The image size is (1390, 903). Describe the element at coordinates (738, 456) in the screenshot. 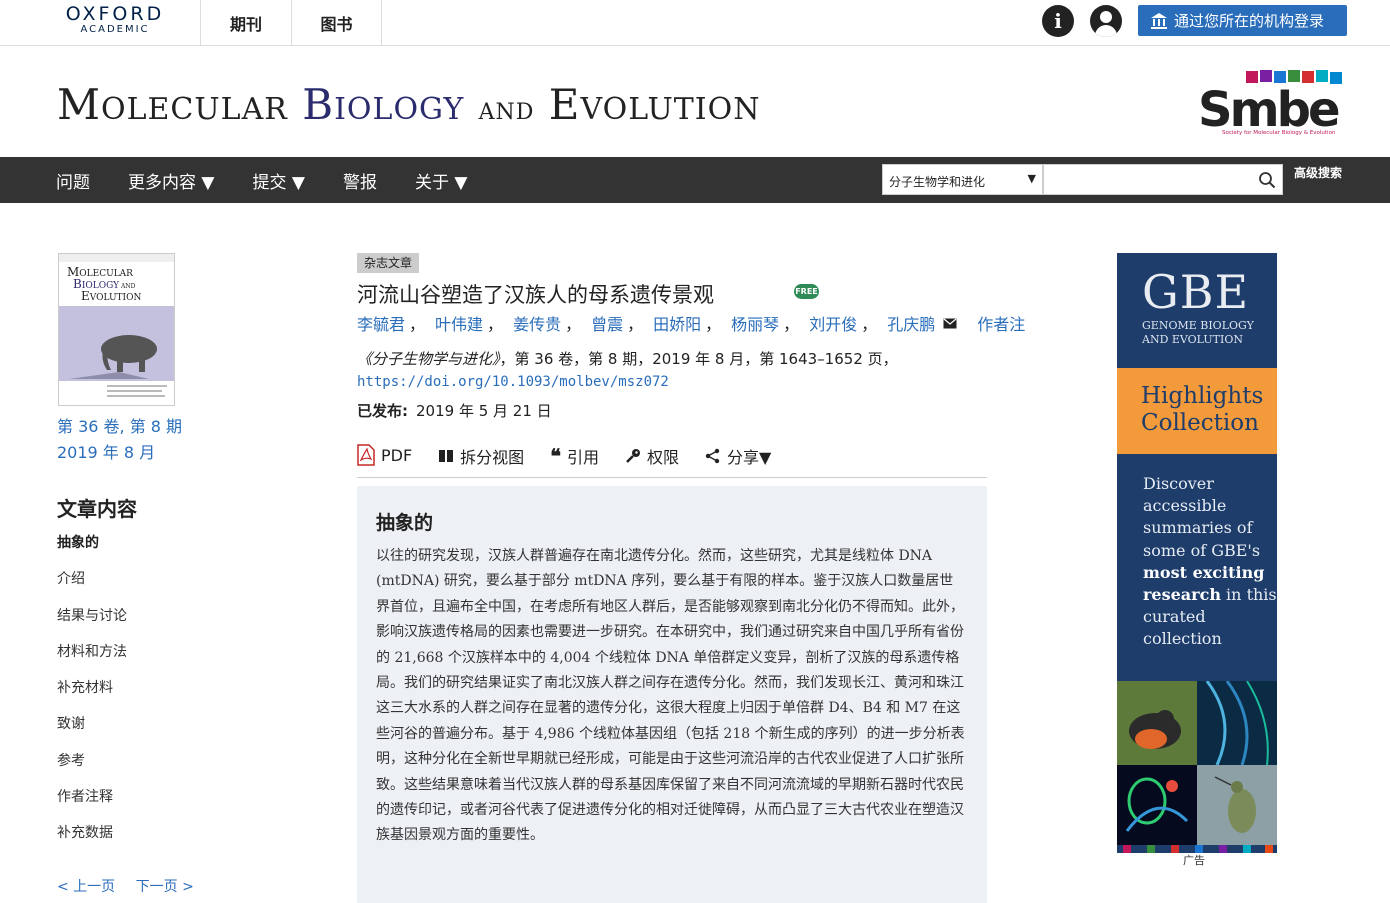

I see `share-button: 分享▼` at that location.